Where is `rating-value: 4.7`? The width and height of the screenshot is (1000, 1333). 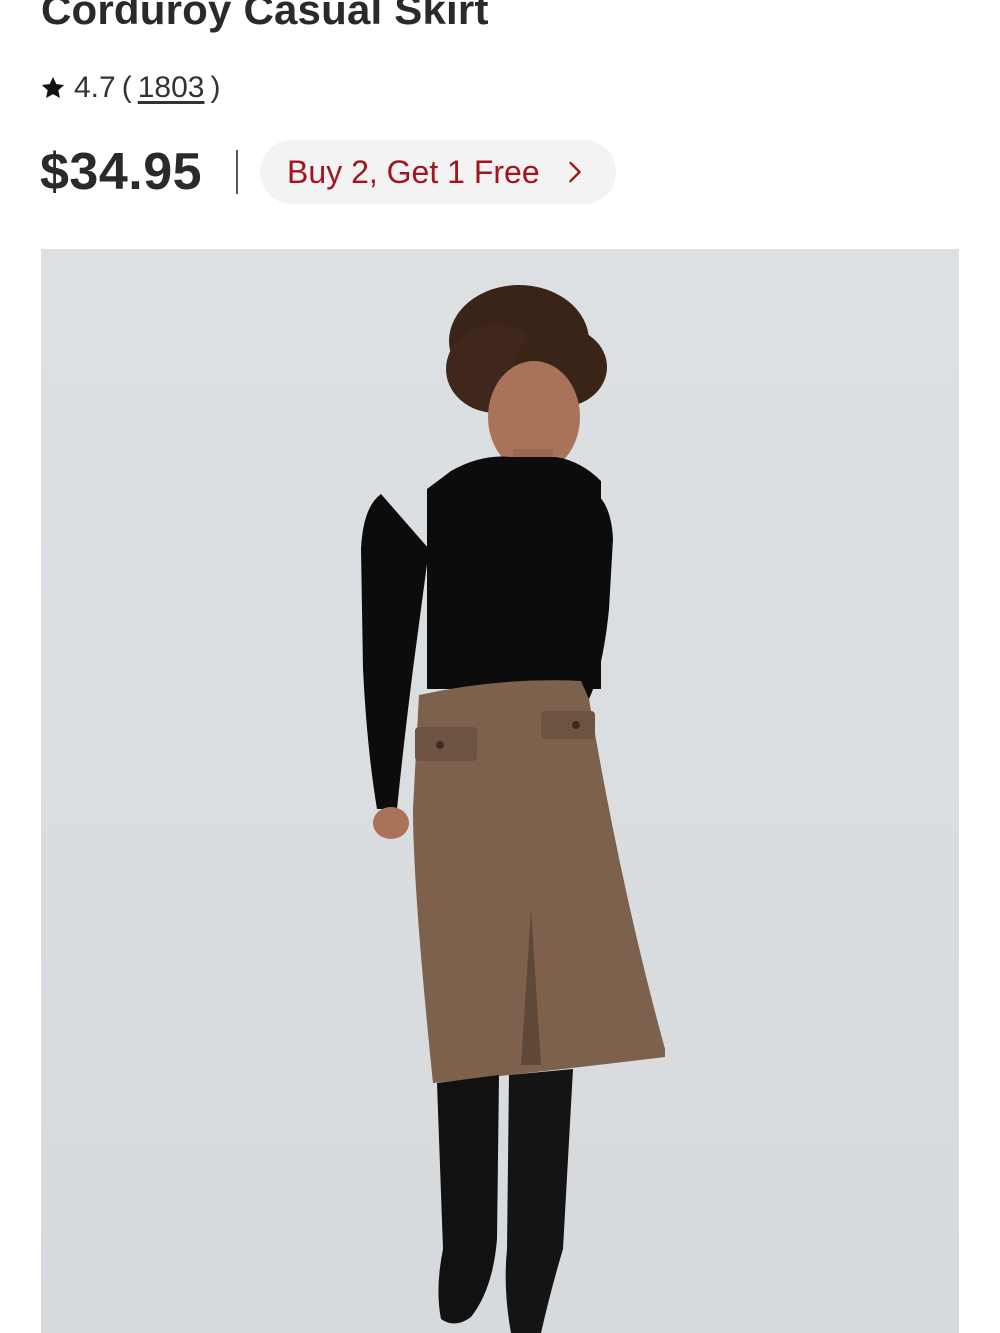
rating-value: 4.7 is located at coordinates (95, 87).